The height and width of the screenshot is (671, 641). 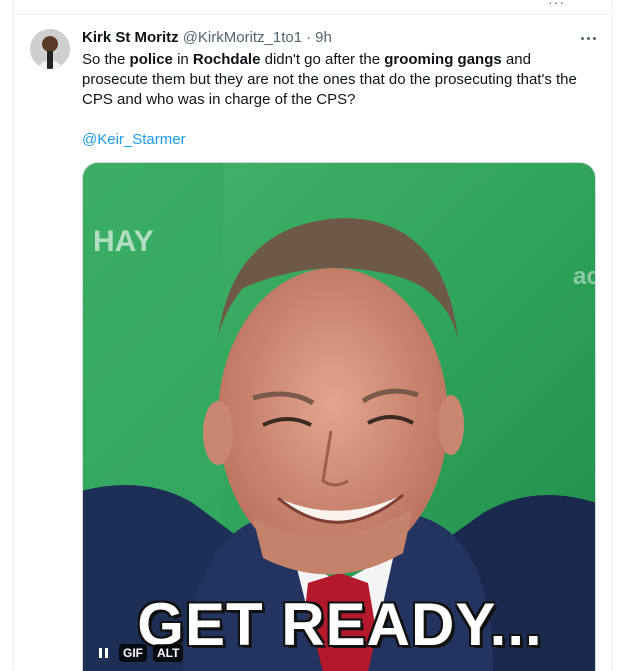 What do you see at coordinates (226, 59) in the screenshot?
I see `tweet-text-bold-segment: Rochdale` at bounding box center [226, 59].